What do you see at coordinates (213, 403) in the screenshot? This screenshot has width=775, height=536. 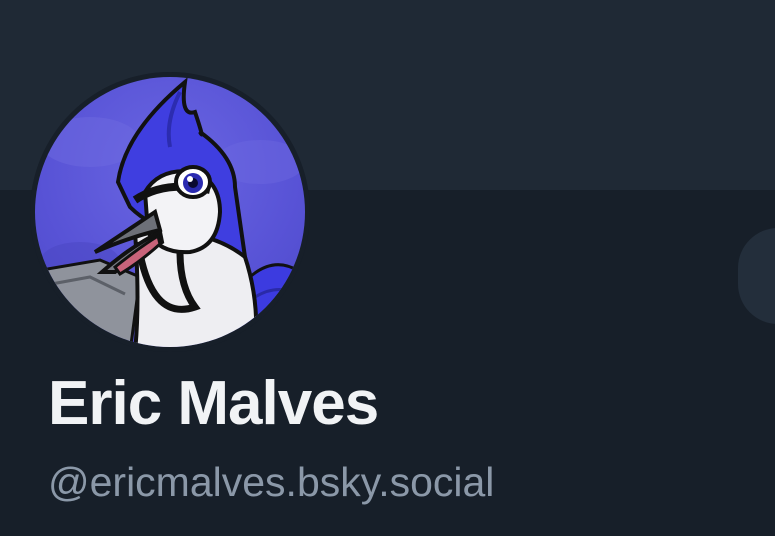 I see `display-name: Eric Malves` at bounding box center [213, 403].